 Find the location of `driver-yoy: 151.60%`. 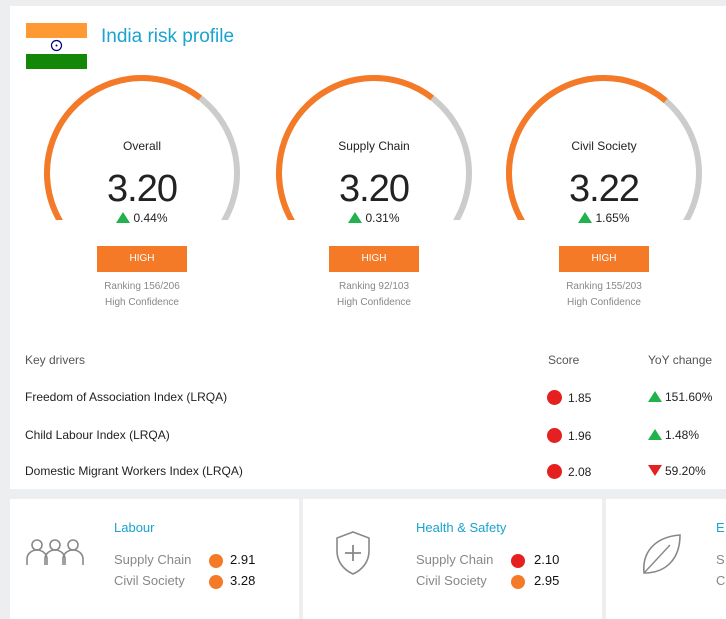

driver-yoy: 151.60% is located at coordinates (680, 397).